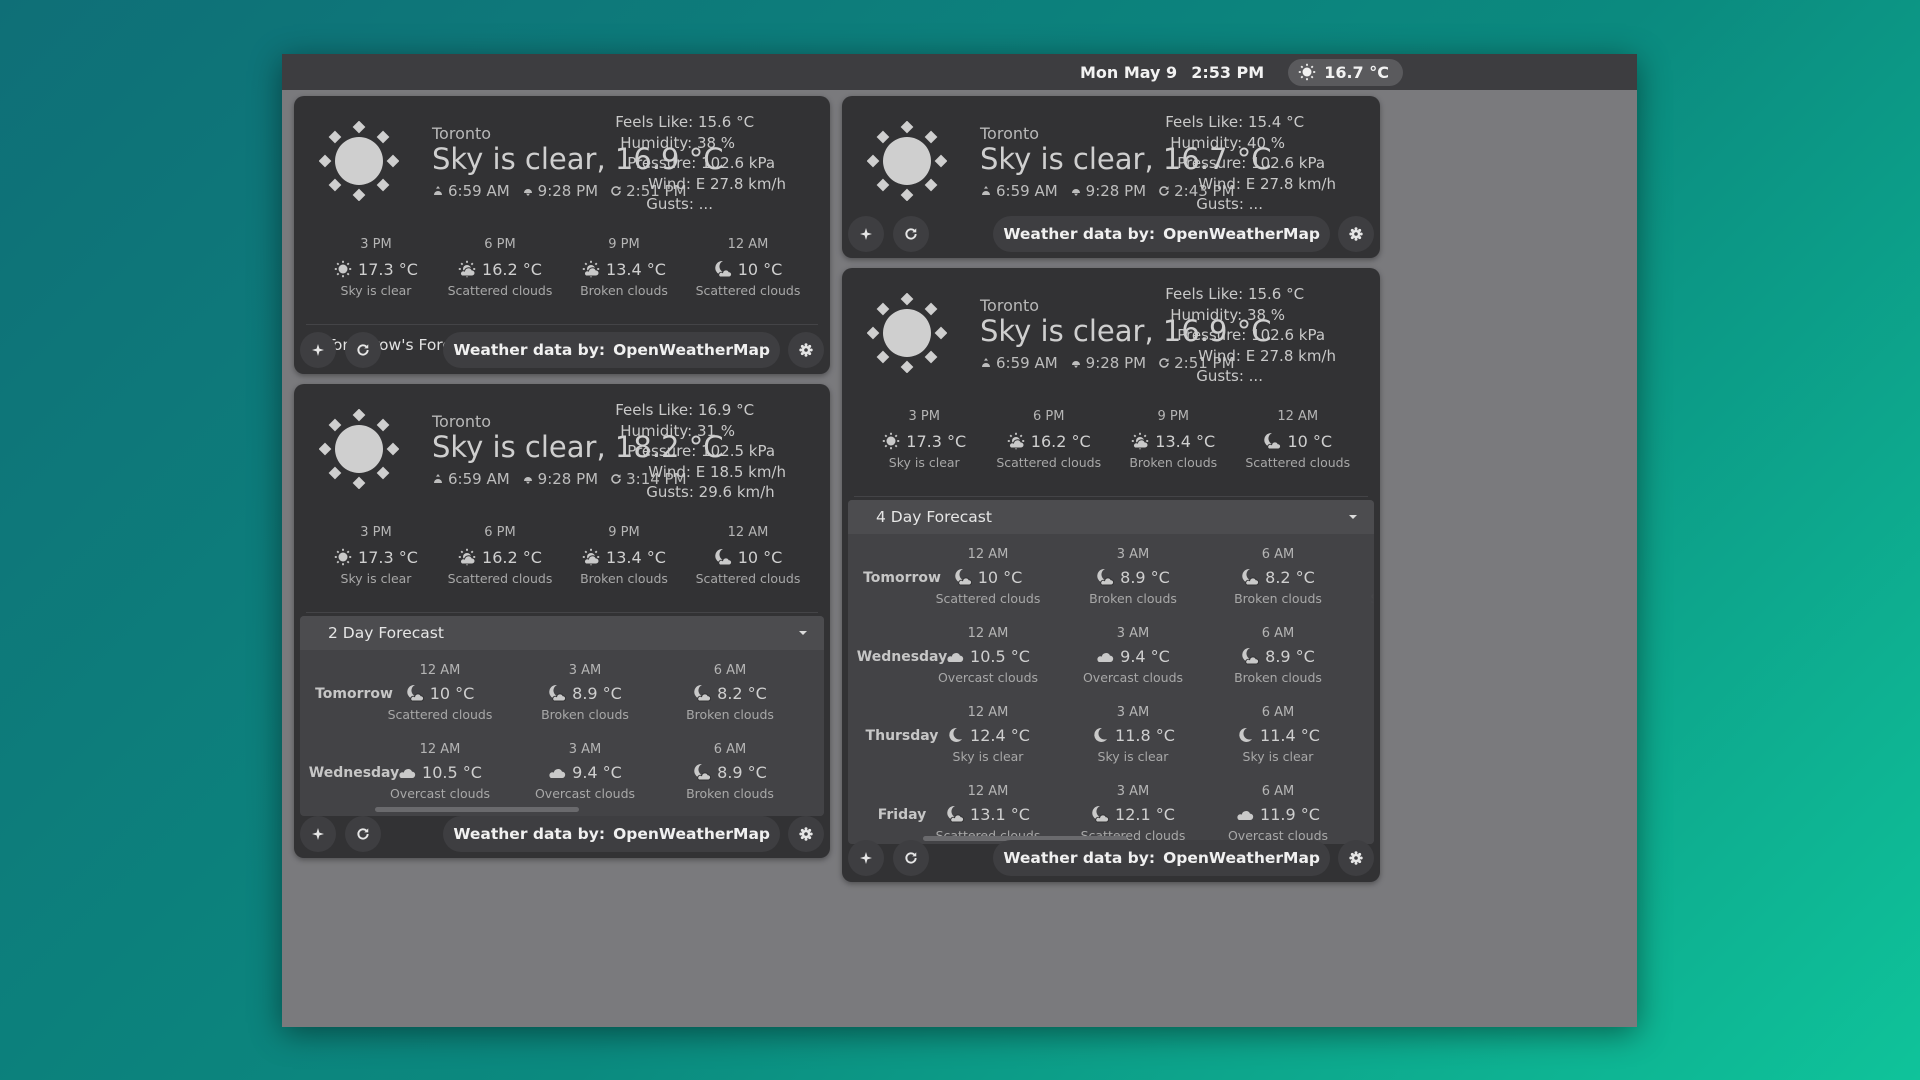  I want to click on forecast-temp: 13.1 °C, so click(1000, 814).